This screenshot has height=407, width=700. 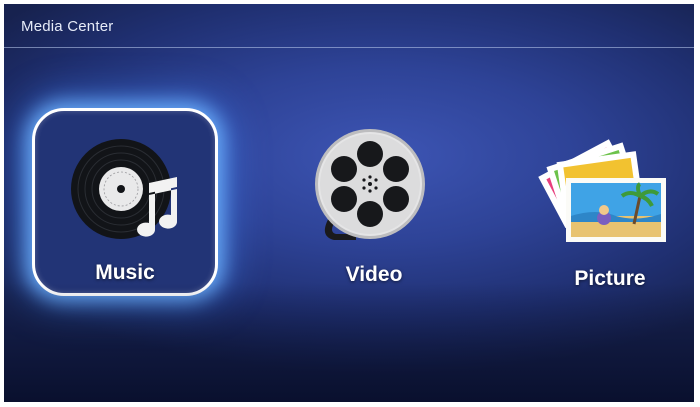 What do you see at coordinates (370, 184) in the screenshot?
I see `film-reel-icon` at bounding box center [370, 184].